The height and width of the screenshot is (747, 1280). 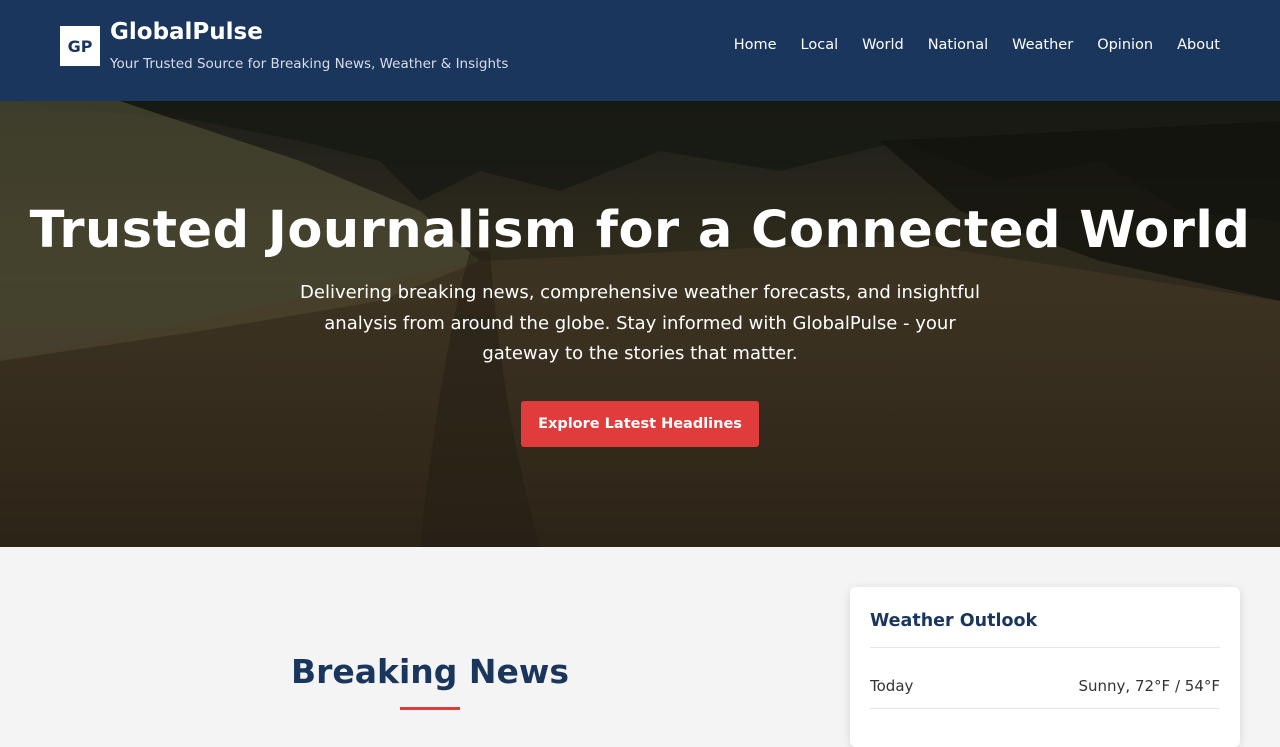 I want to click on nav-about: About, so click(x=1198, y=45).